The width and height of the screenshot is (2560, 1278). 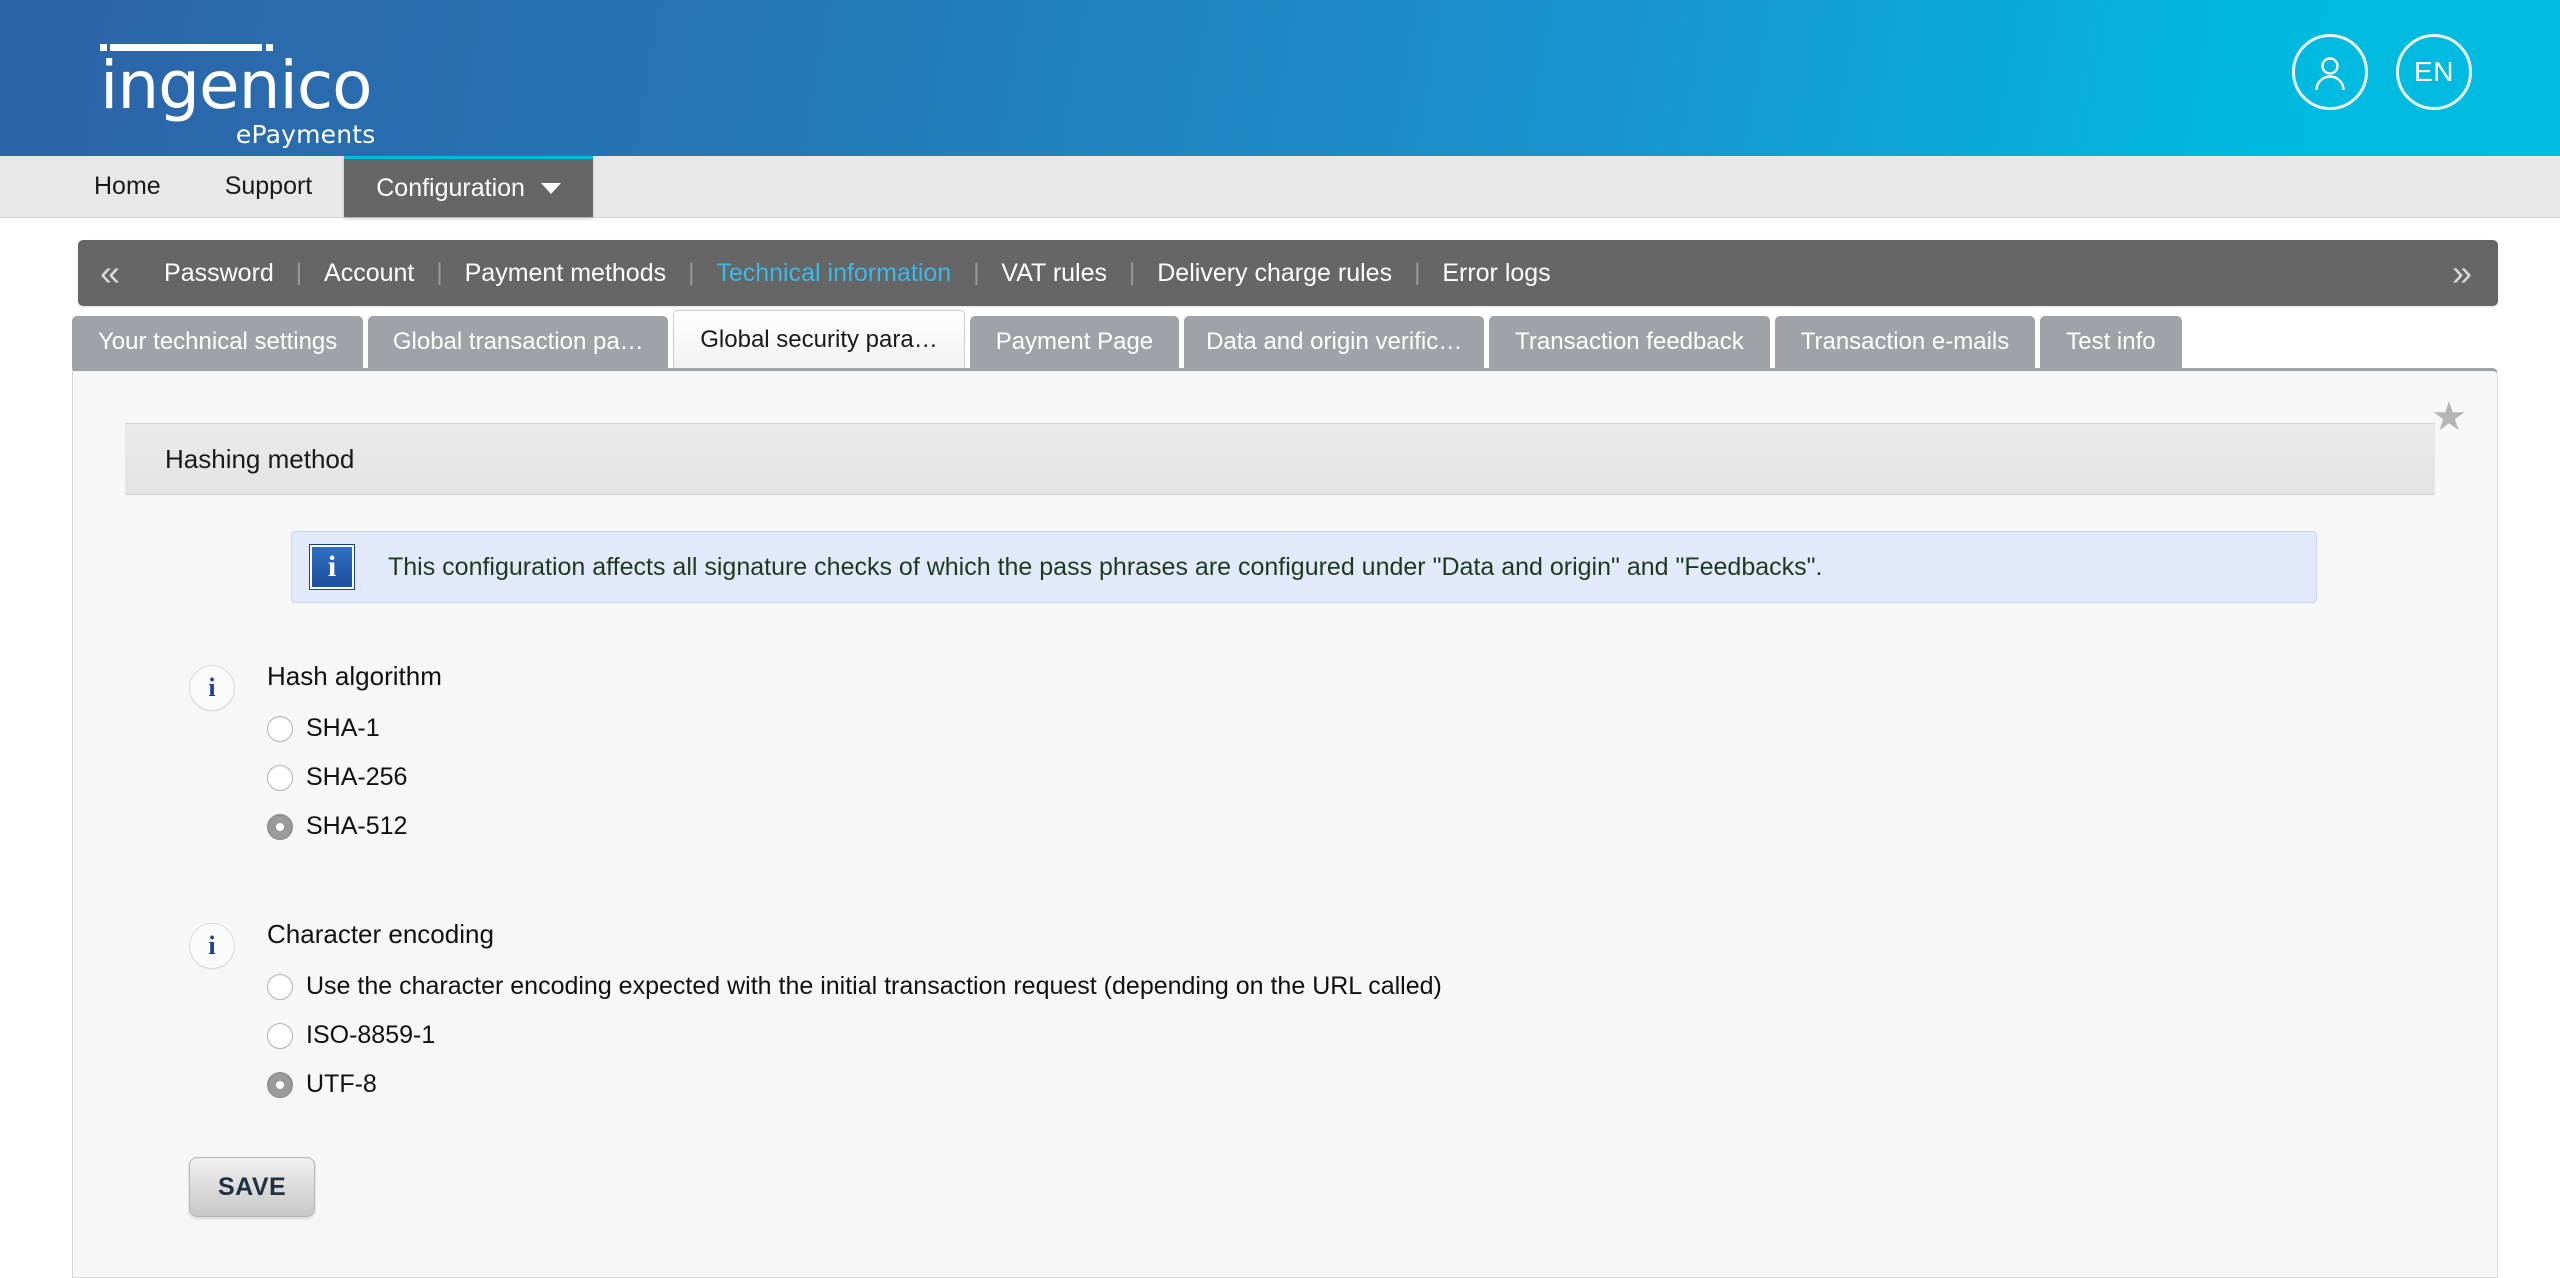 What do you see at coordinates (1496, 273) in the screenshot?
I see `subnav-item-error-logs: Error logs` at bounding box center [1496, 273].